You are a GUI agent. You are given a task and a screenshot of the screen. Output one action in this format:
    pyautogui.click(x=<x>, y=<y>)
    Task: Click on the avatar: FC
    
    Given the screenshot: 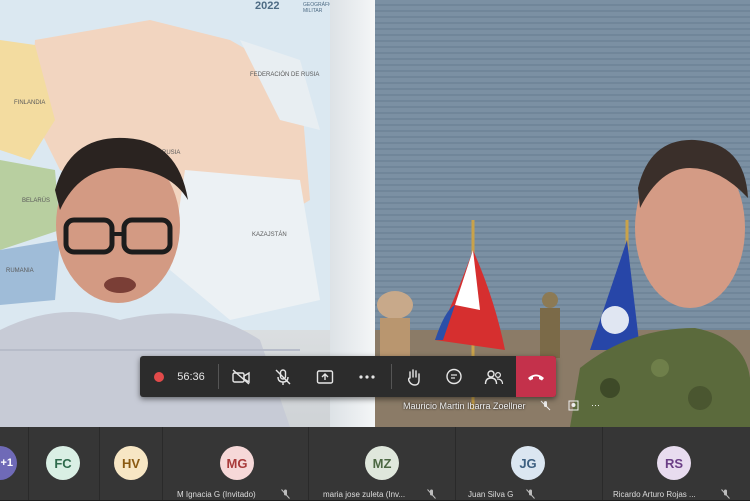 What is the action you would take?
    pyautogui.click(x=63, y=463)
    